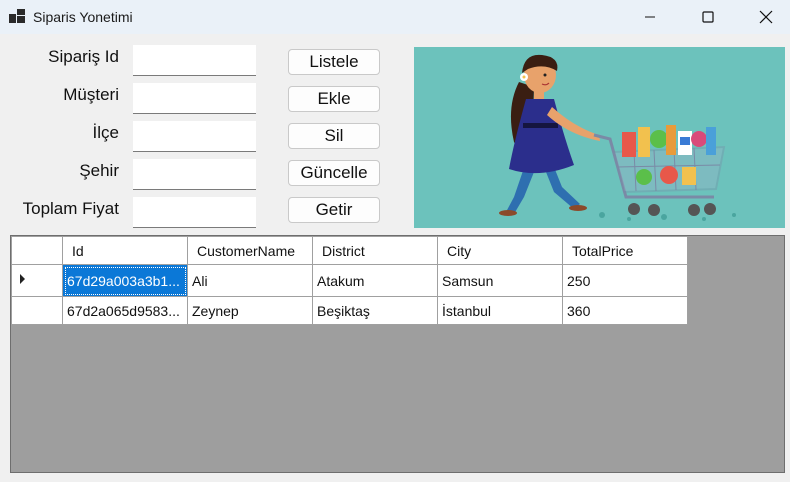 The width and height of the screenshot is (790, 482). I want to click on window-title: Siparis Yonetimi, so click(83, 17).